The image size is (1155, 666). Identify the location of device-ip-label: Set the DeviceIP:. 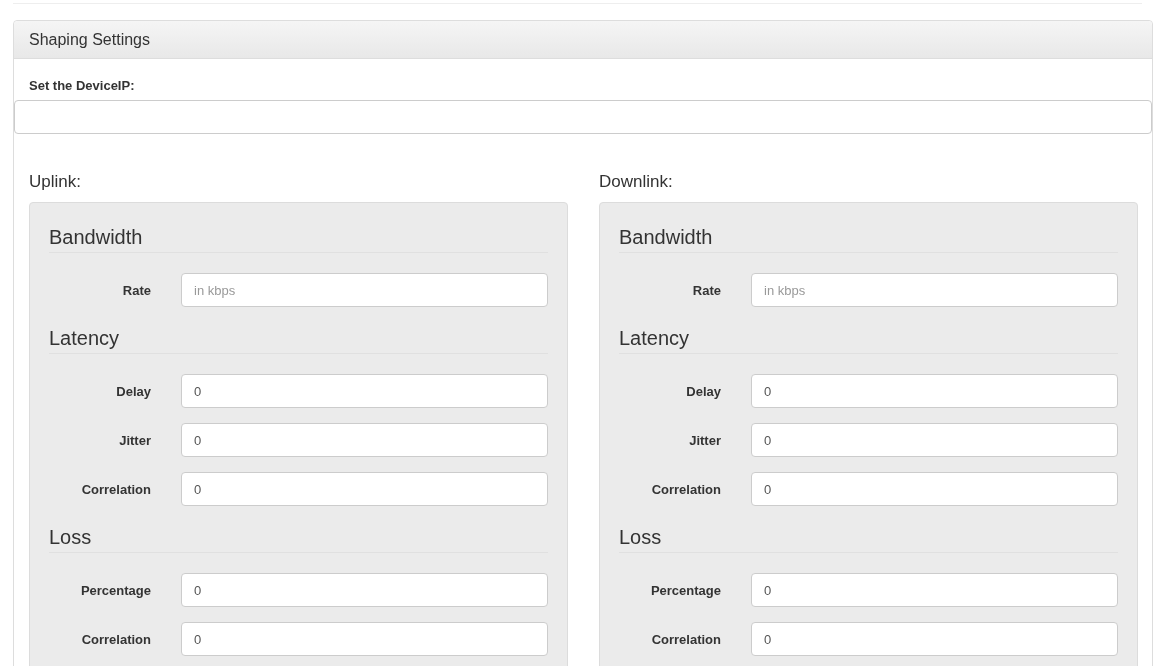
(82, 85).